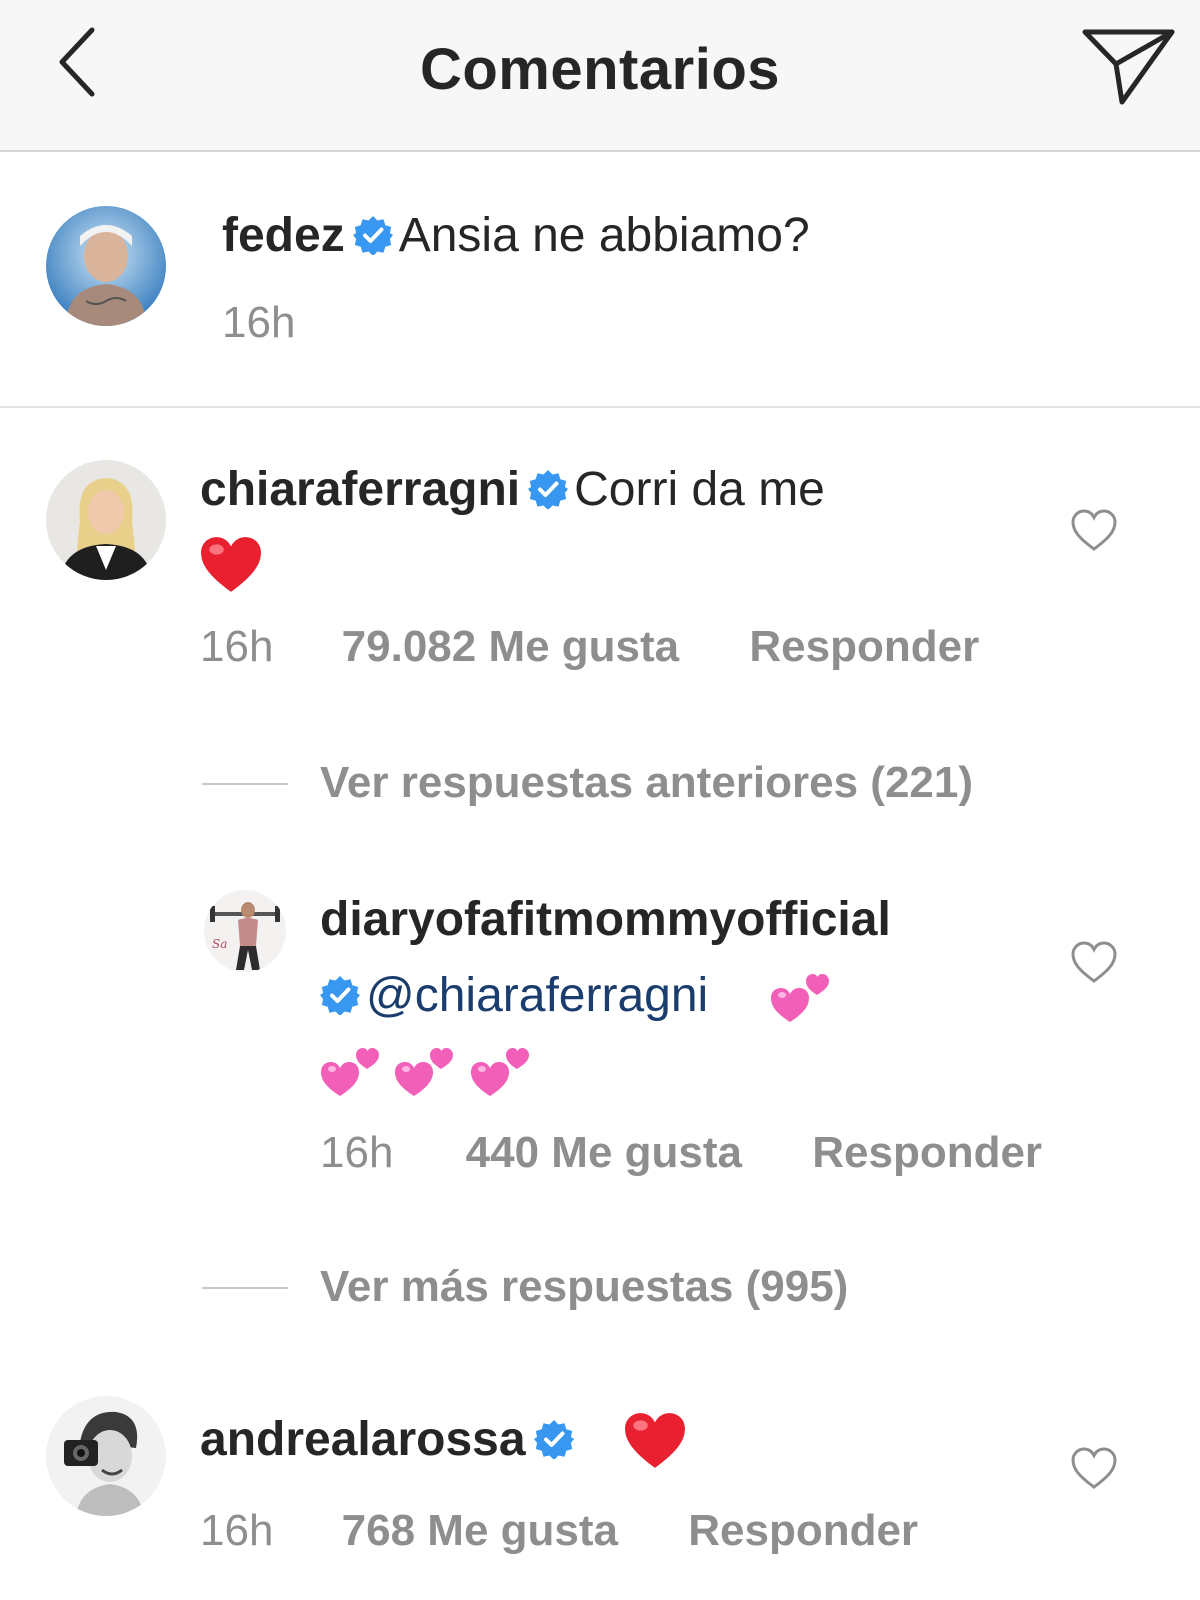  I want to click on comment-likes: 79.082 Me gusta, so click(511, 647).